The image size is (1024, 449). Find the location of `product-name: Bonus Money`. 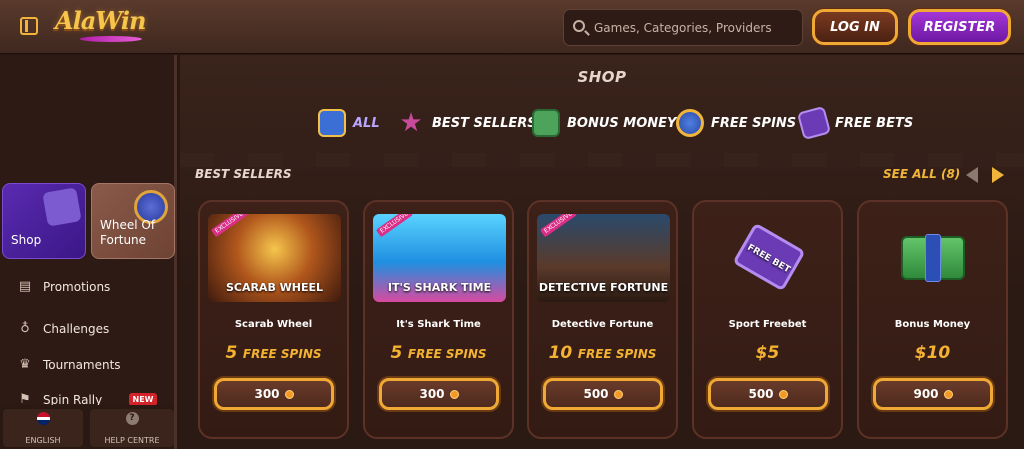

product-name: Bonus Money is located at coordinates (932, 324).